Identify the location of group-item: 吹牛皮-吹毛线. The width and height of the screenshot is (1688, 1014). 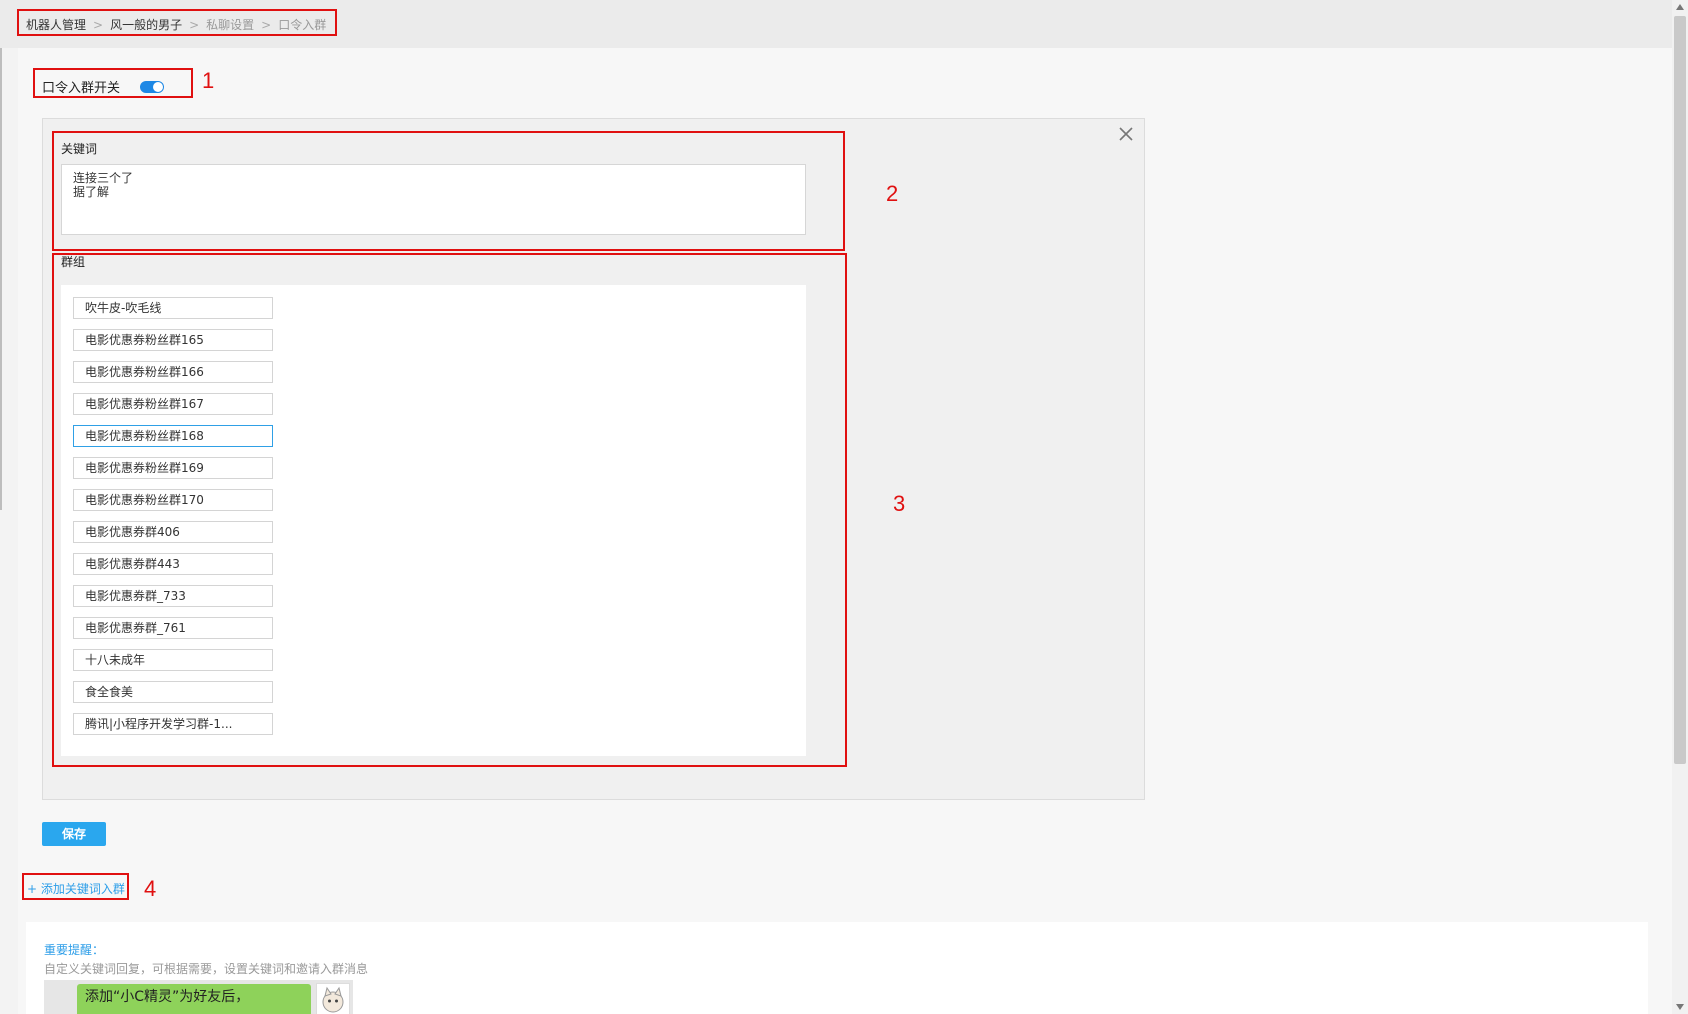
(173, 308).